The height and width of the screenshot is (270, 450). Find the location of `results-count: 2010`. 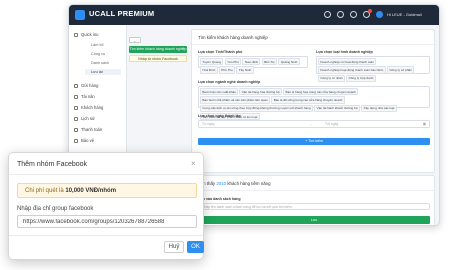

results-count: 2010 is located at coordinates (221, 183).